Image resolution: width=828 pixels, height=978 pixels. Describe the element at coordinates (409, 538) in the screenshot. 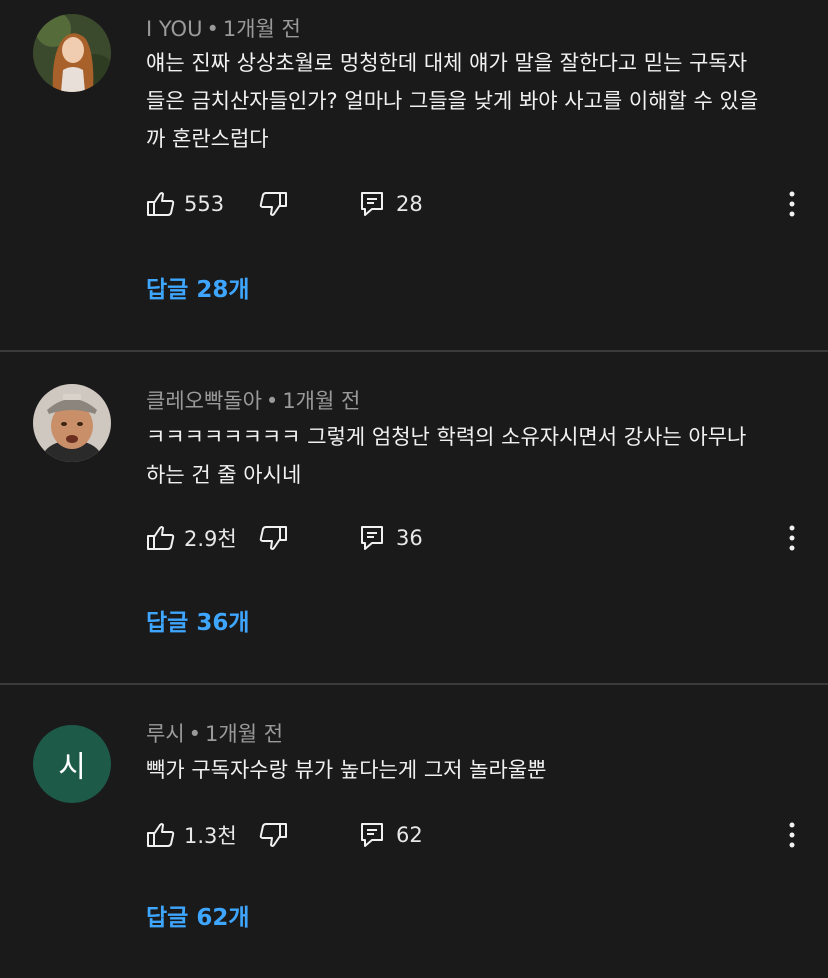

I see `reply-count: 36` at that location.